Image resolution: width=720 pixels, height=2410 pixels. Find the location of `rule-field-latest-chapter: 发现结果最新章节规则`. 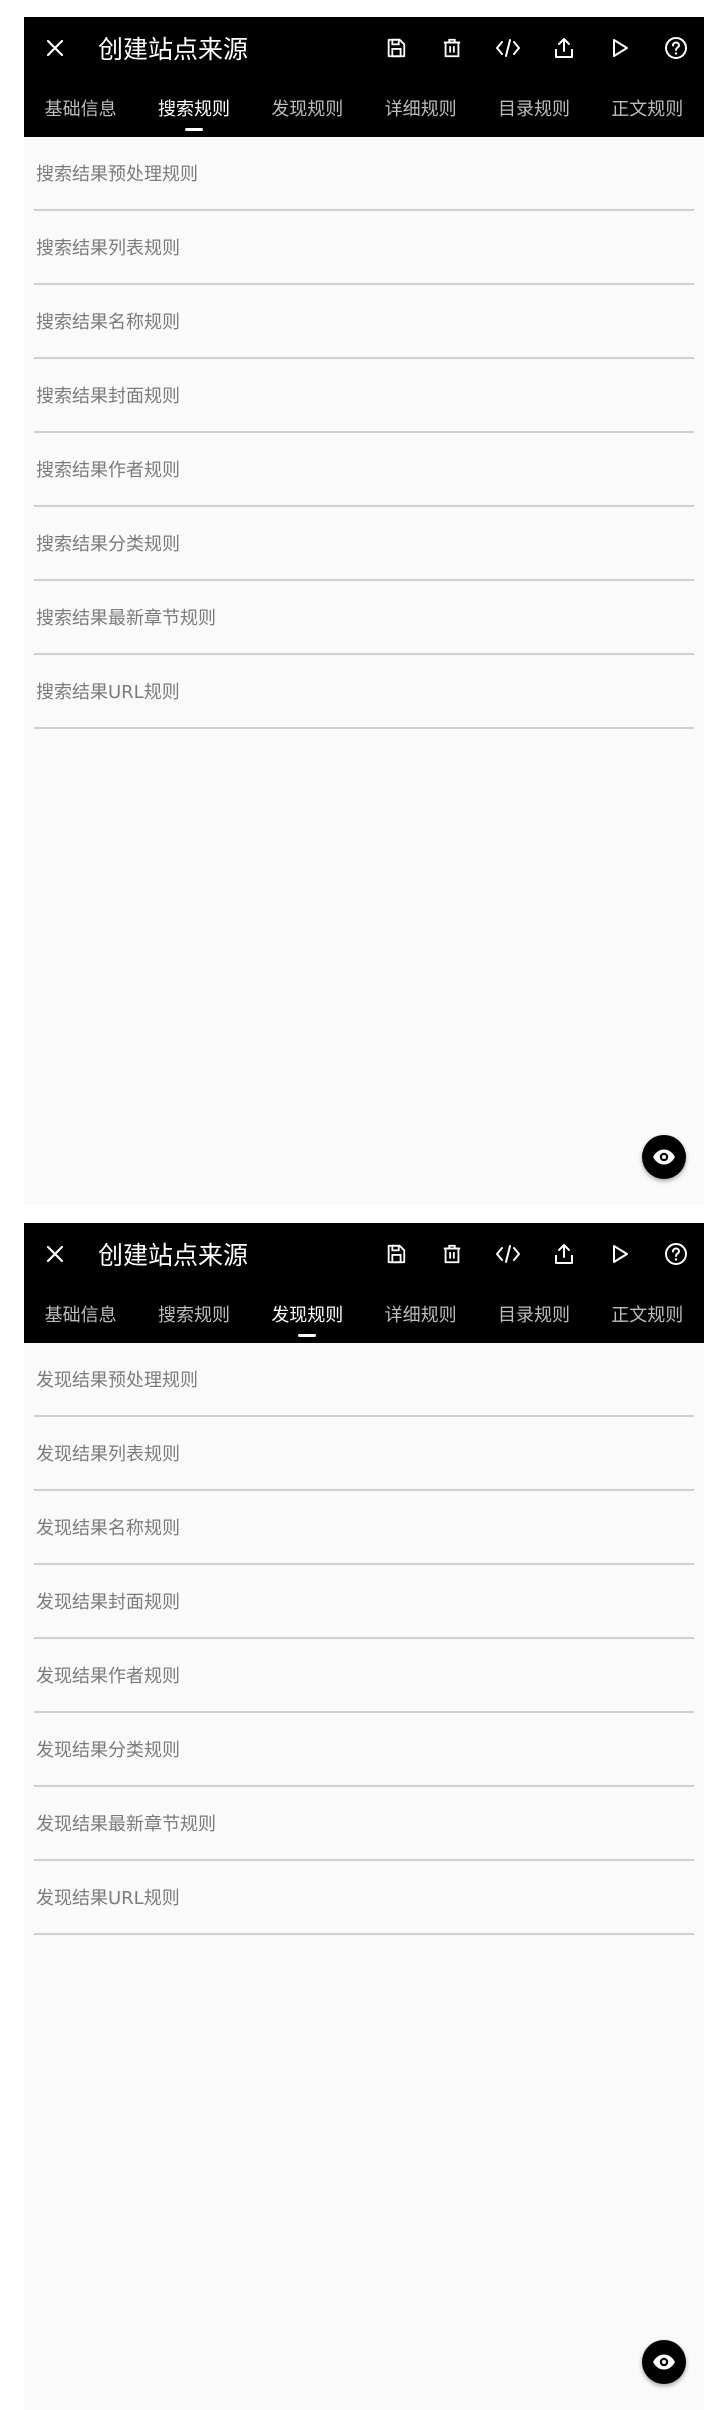

rule-field-latest-chapter: 发现结果最新章节规则 is located at coordinates (364, 1824).